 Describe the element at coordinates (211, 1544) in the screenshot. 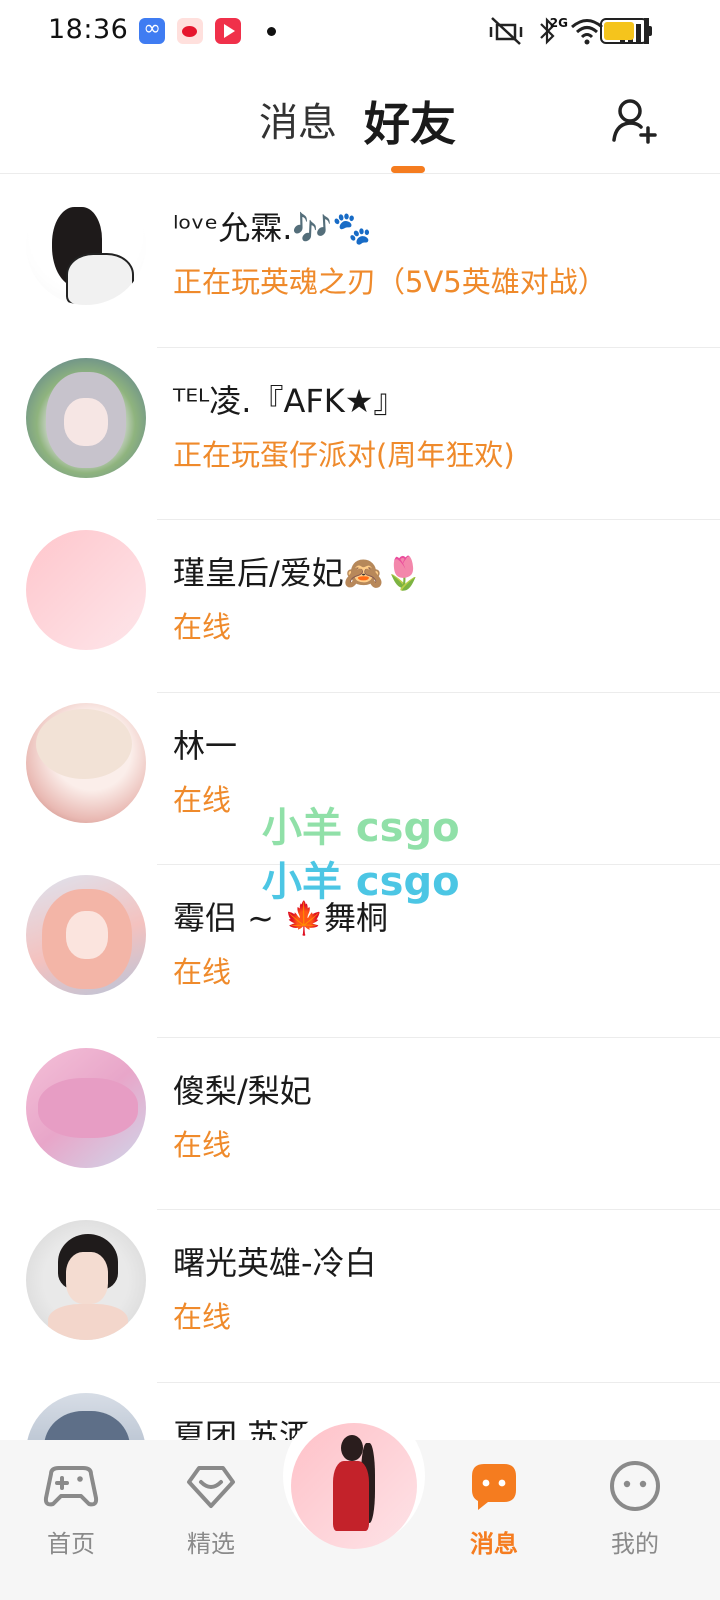

I see `nav-featured-label: 精选` at that location.